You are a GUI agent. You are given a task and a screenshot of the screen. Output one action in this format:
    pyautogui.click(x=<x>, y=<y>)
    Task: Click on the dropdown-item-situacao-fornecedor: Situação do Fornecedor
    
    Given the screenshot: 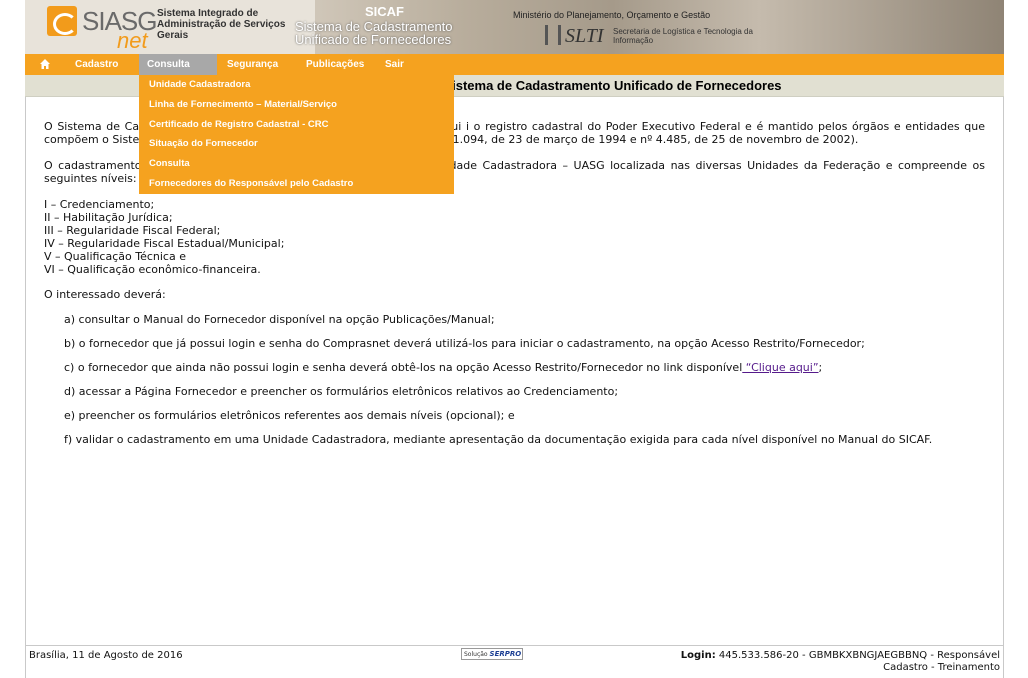 What is the action you would take?
    pyautogui.click(x=203, y=143)
    